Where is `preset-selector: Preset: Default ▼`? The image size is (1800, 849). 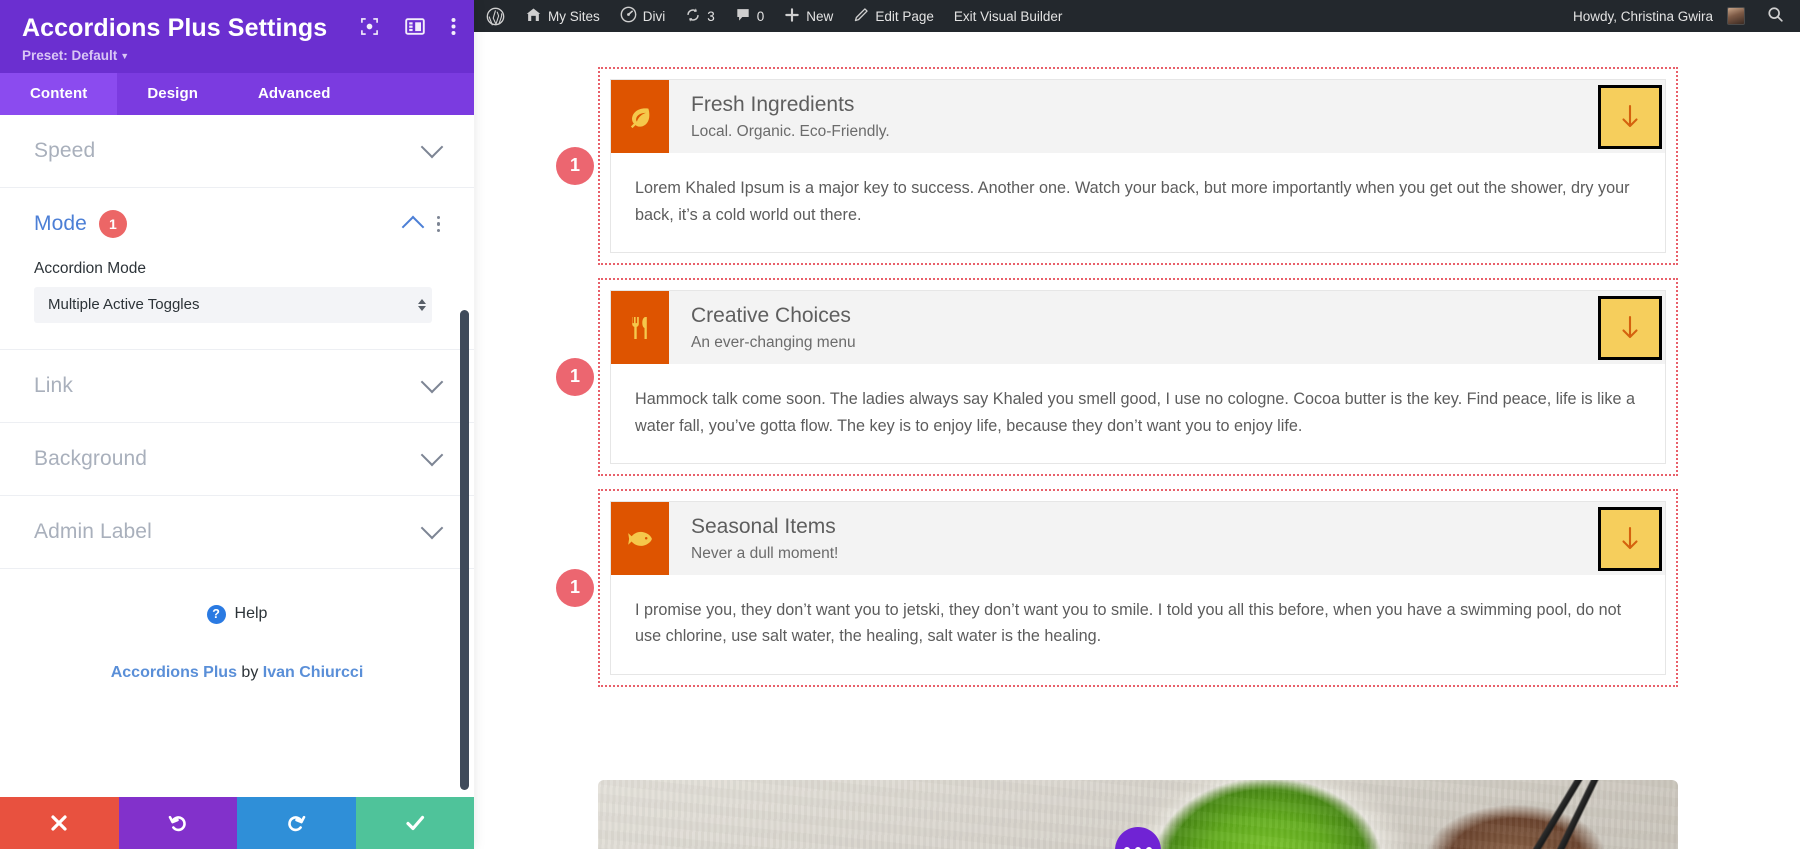 preset-selector: Preset: Default ▼ is located at coordinates (237, 55).